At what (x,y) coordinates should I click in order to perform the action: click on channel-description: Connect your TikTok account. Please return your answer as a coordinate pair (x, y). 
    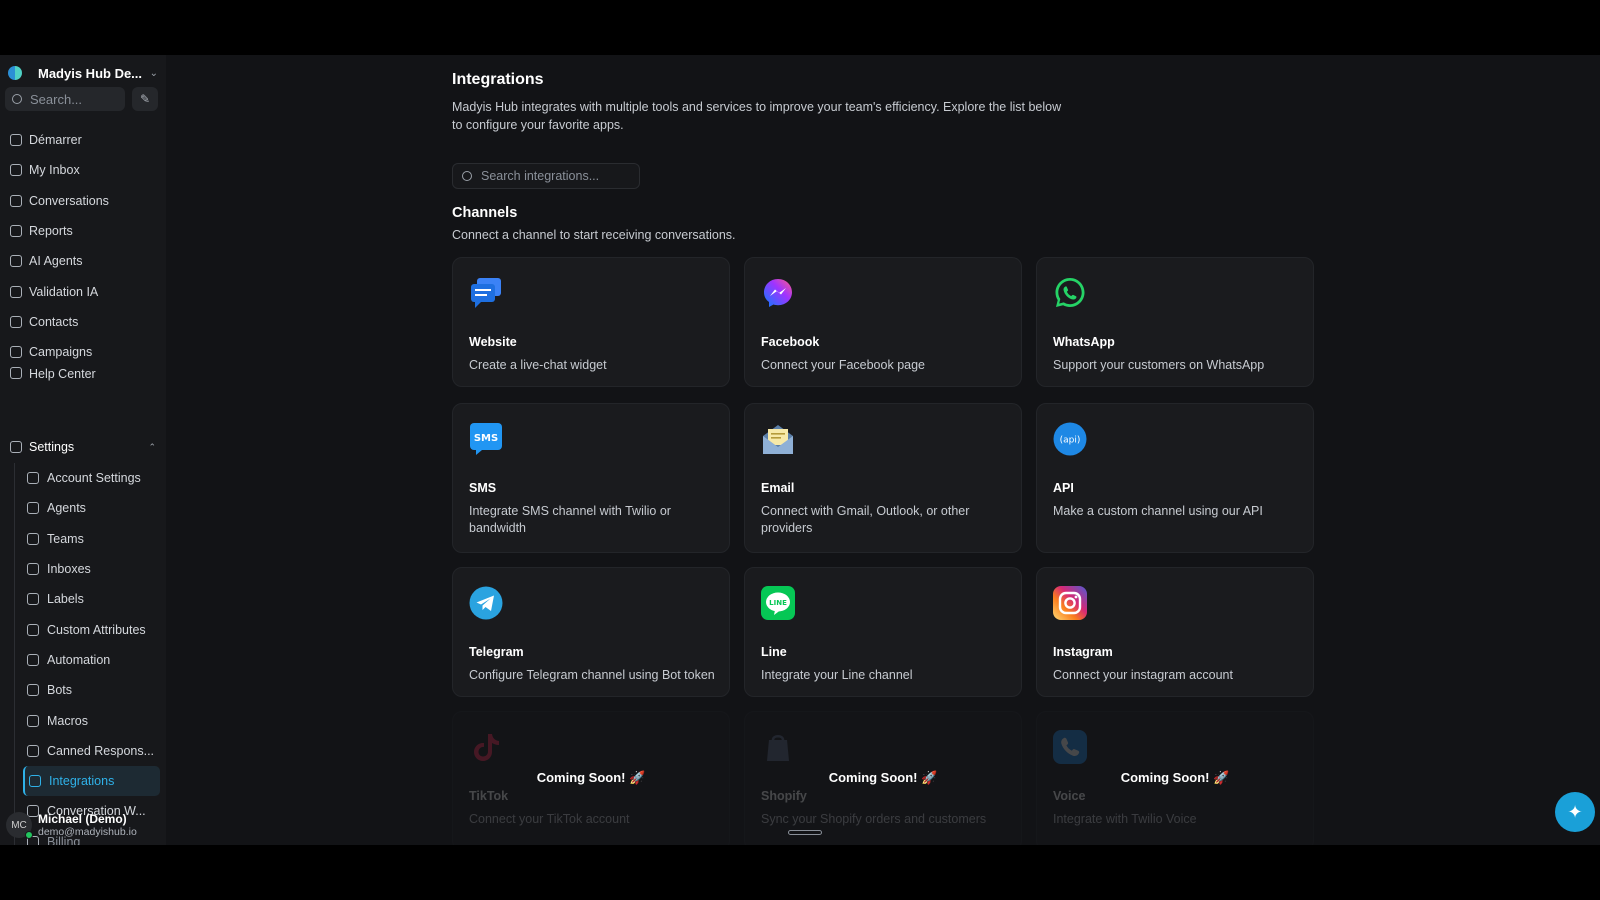
    Looking at the image, I should click on (549, 819).